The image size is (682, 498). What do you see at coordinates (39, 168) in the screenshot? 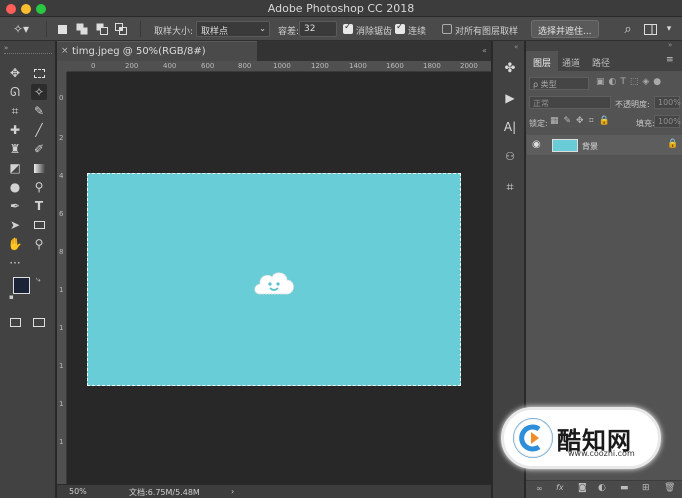
I see `gradient-tool-icon` at bounding box center [39, 168].